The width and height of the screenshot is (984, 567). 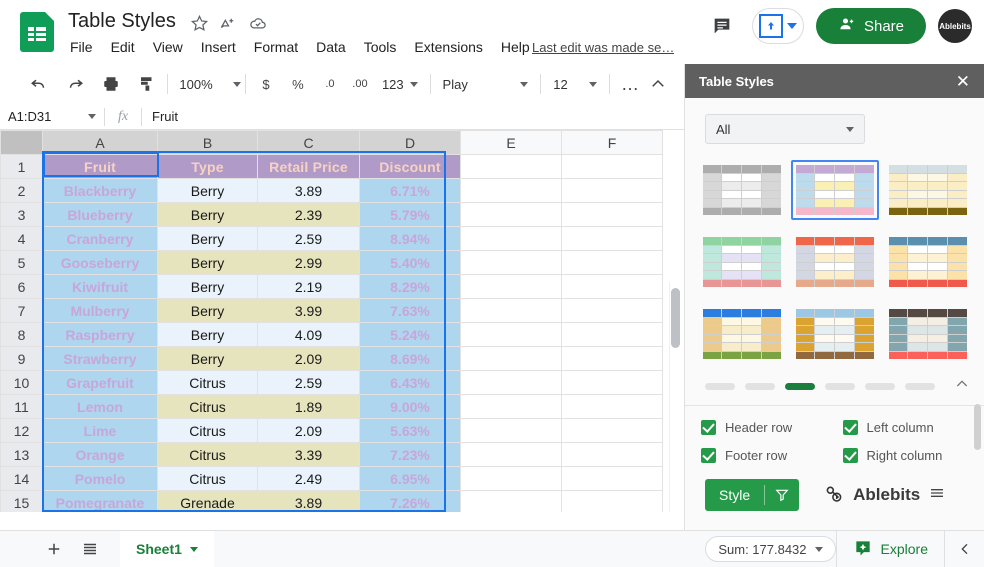 What do you see at coordinates (21, 430) in the screenshot?
I see `row-header-12: 12` at bounding box center [21, 430].